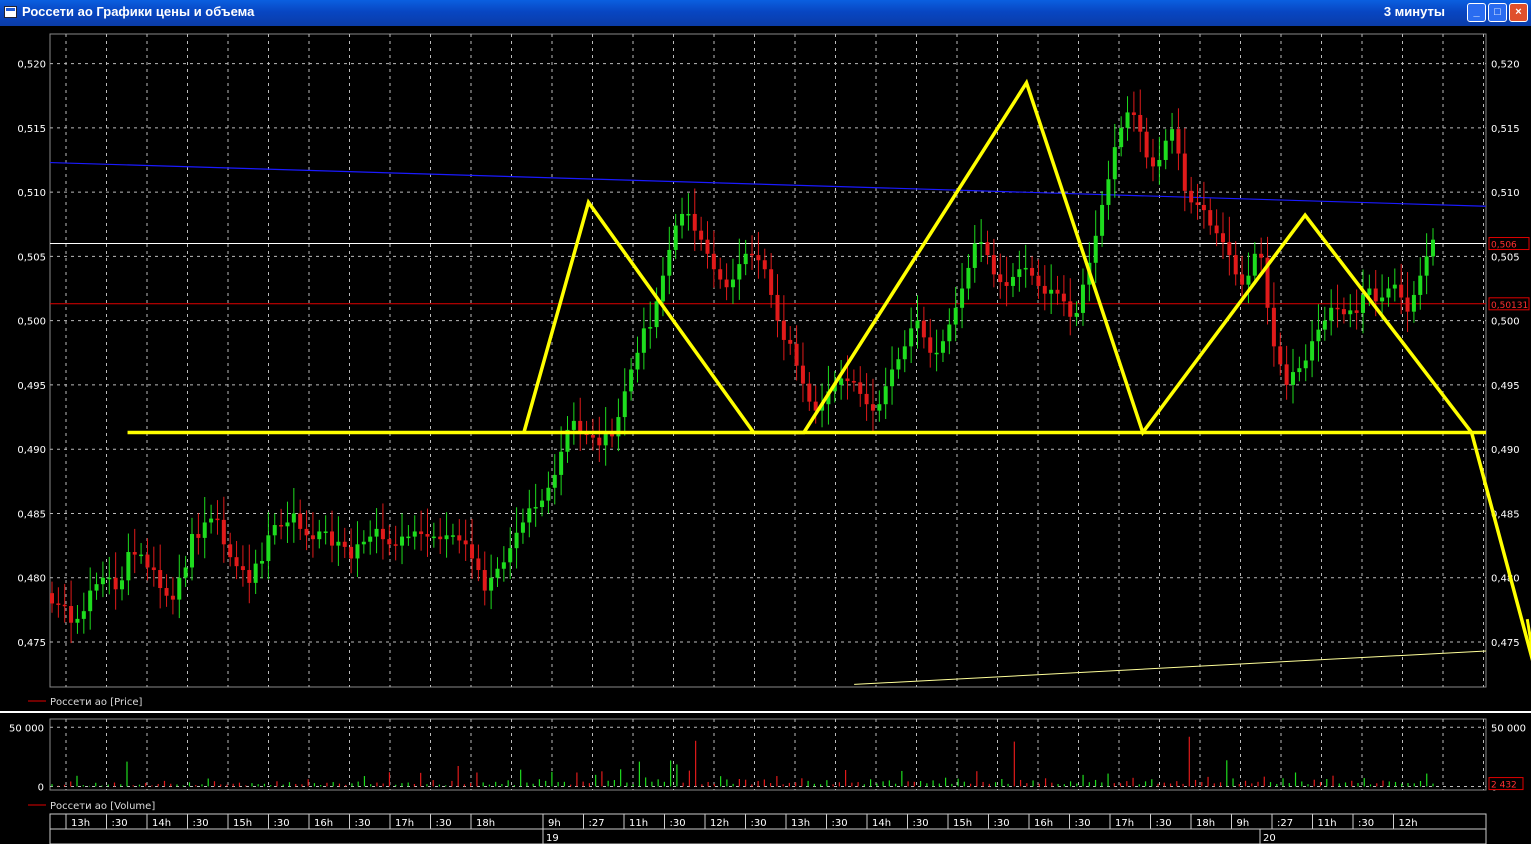 The width and height of the screenshot is (1531, 844). What do you see at coordinates (161, 823) in the screenshot?
I see `time-tick-label: 14h` at bounding box center [161, 823].